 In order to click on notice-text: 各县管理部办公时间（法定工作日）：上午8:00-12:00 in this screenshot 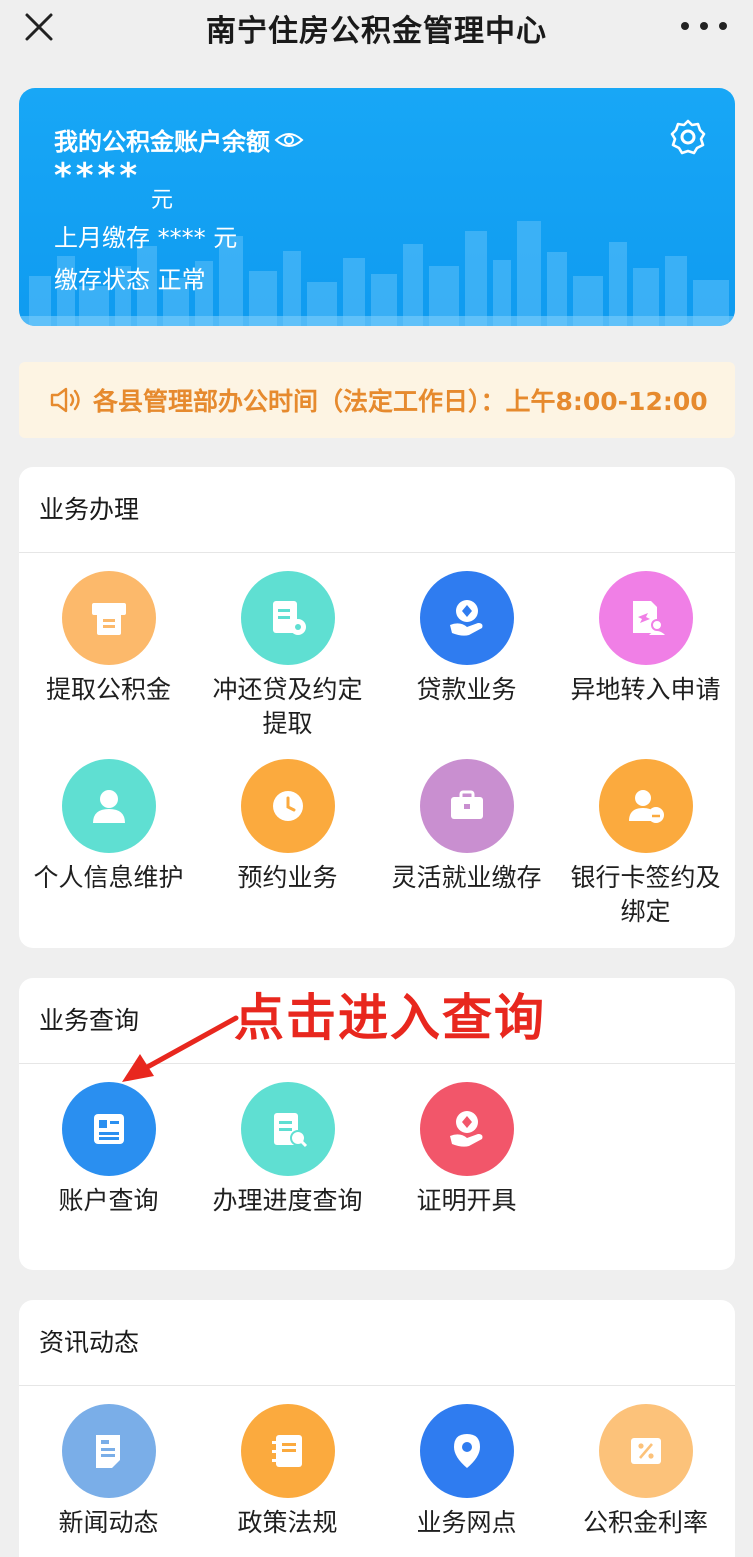, I will do `click(400, 401)`.